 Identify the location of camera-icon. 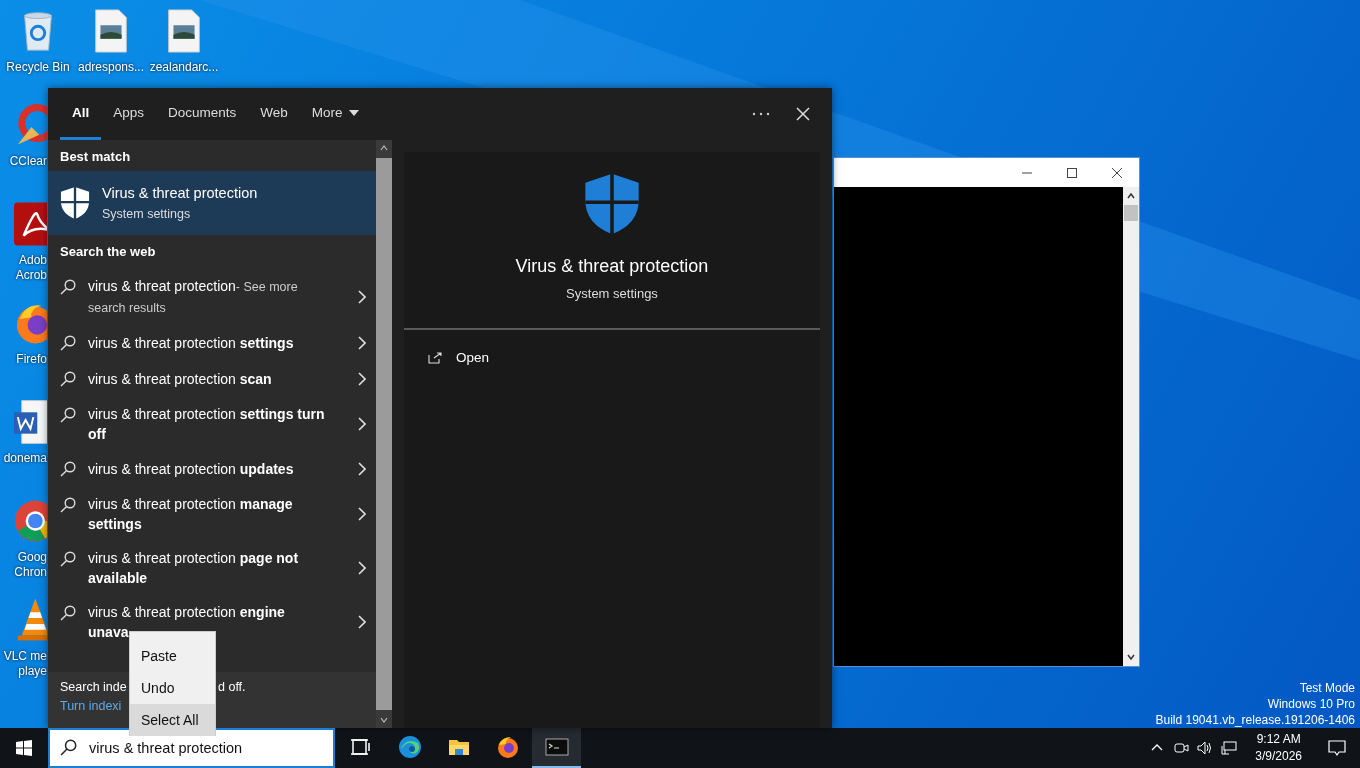
(1181, 748).